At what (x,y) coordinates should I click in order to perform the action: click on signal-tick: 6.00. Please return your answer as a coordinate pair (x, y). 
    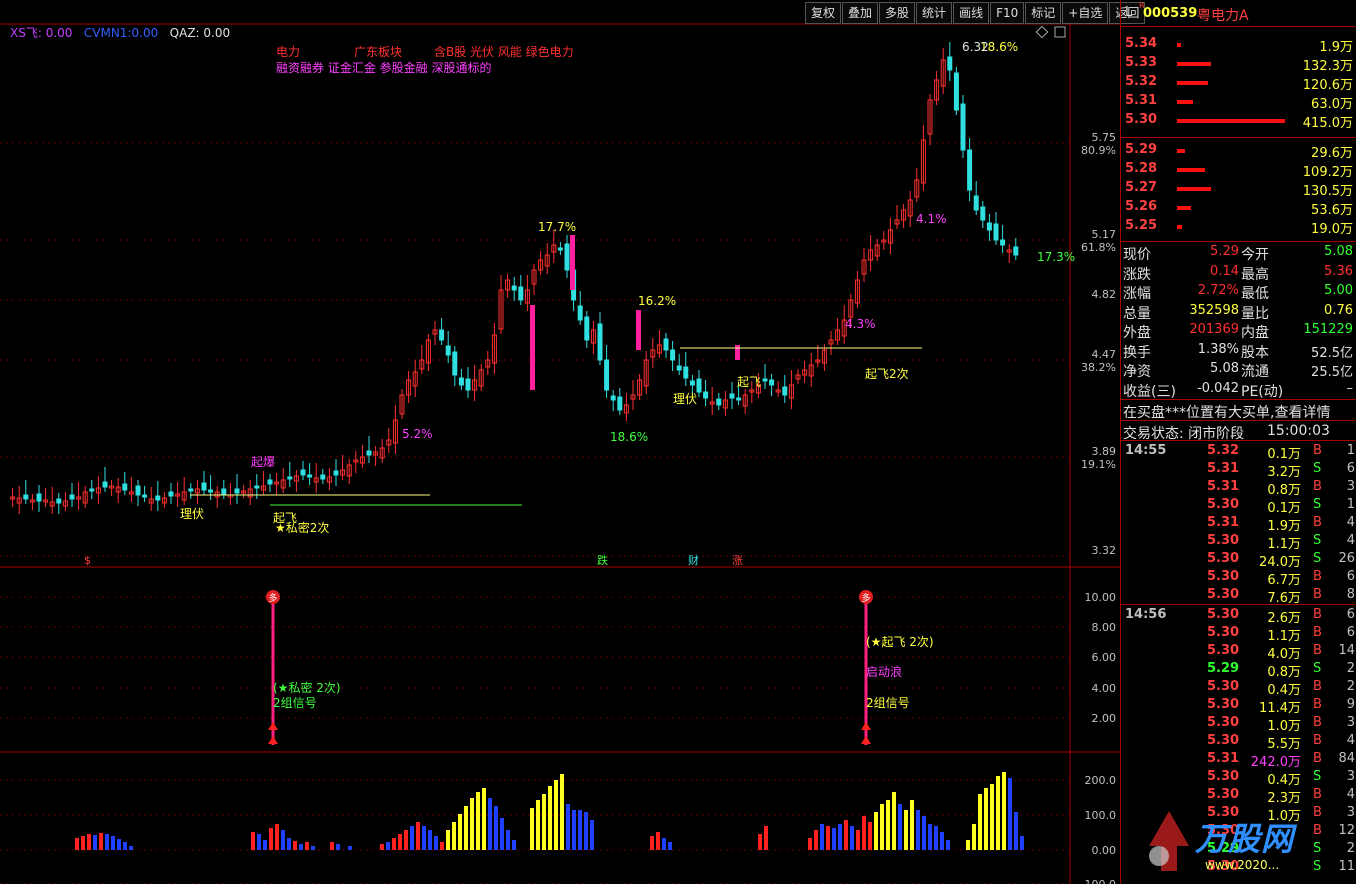
    Looking at the image, I should click on (1104, 657).